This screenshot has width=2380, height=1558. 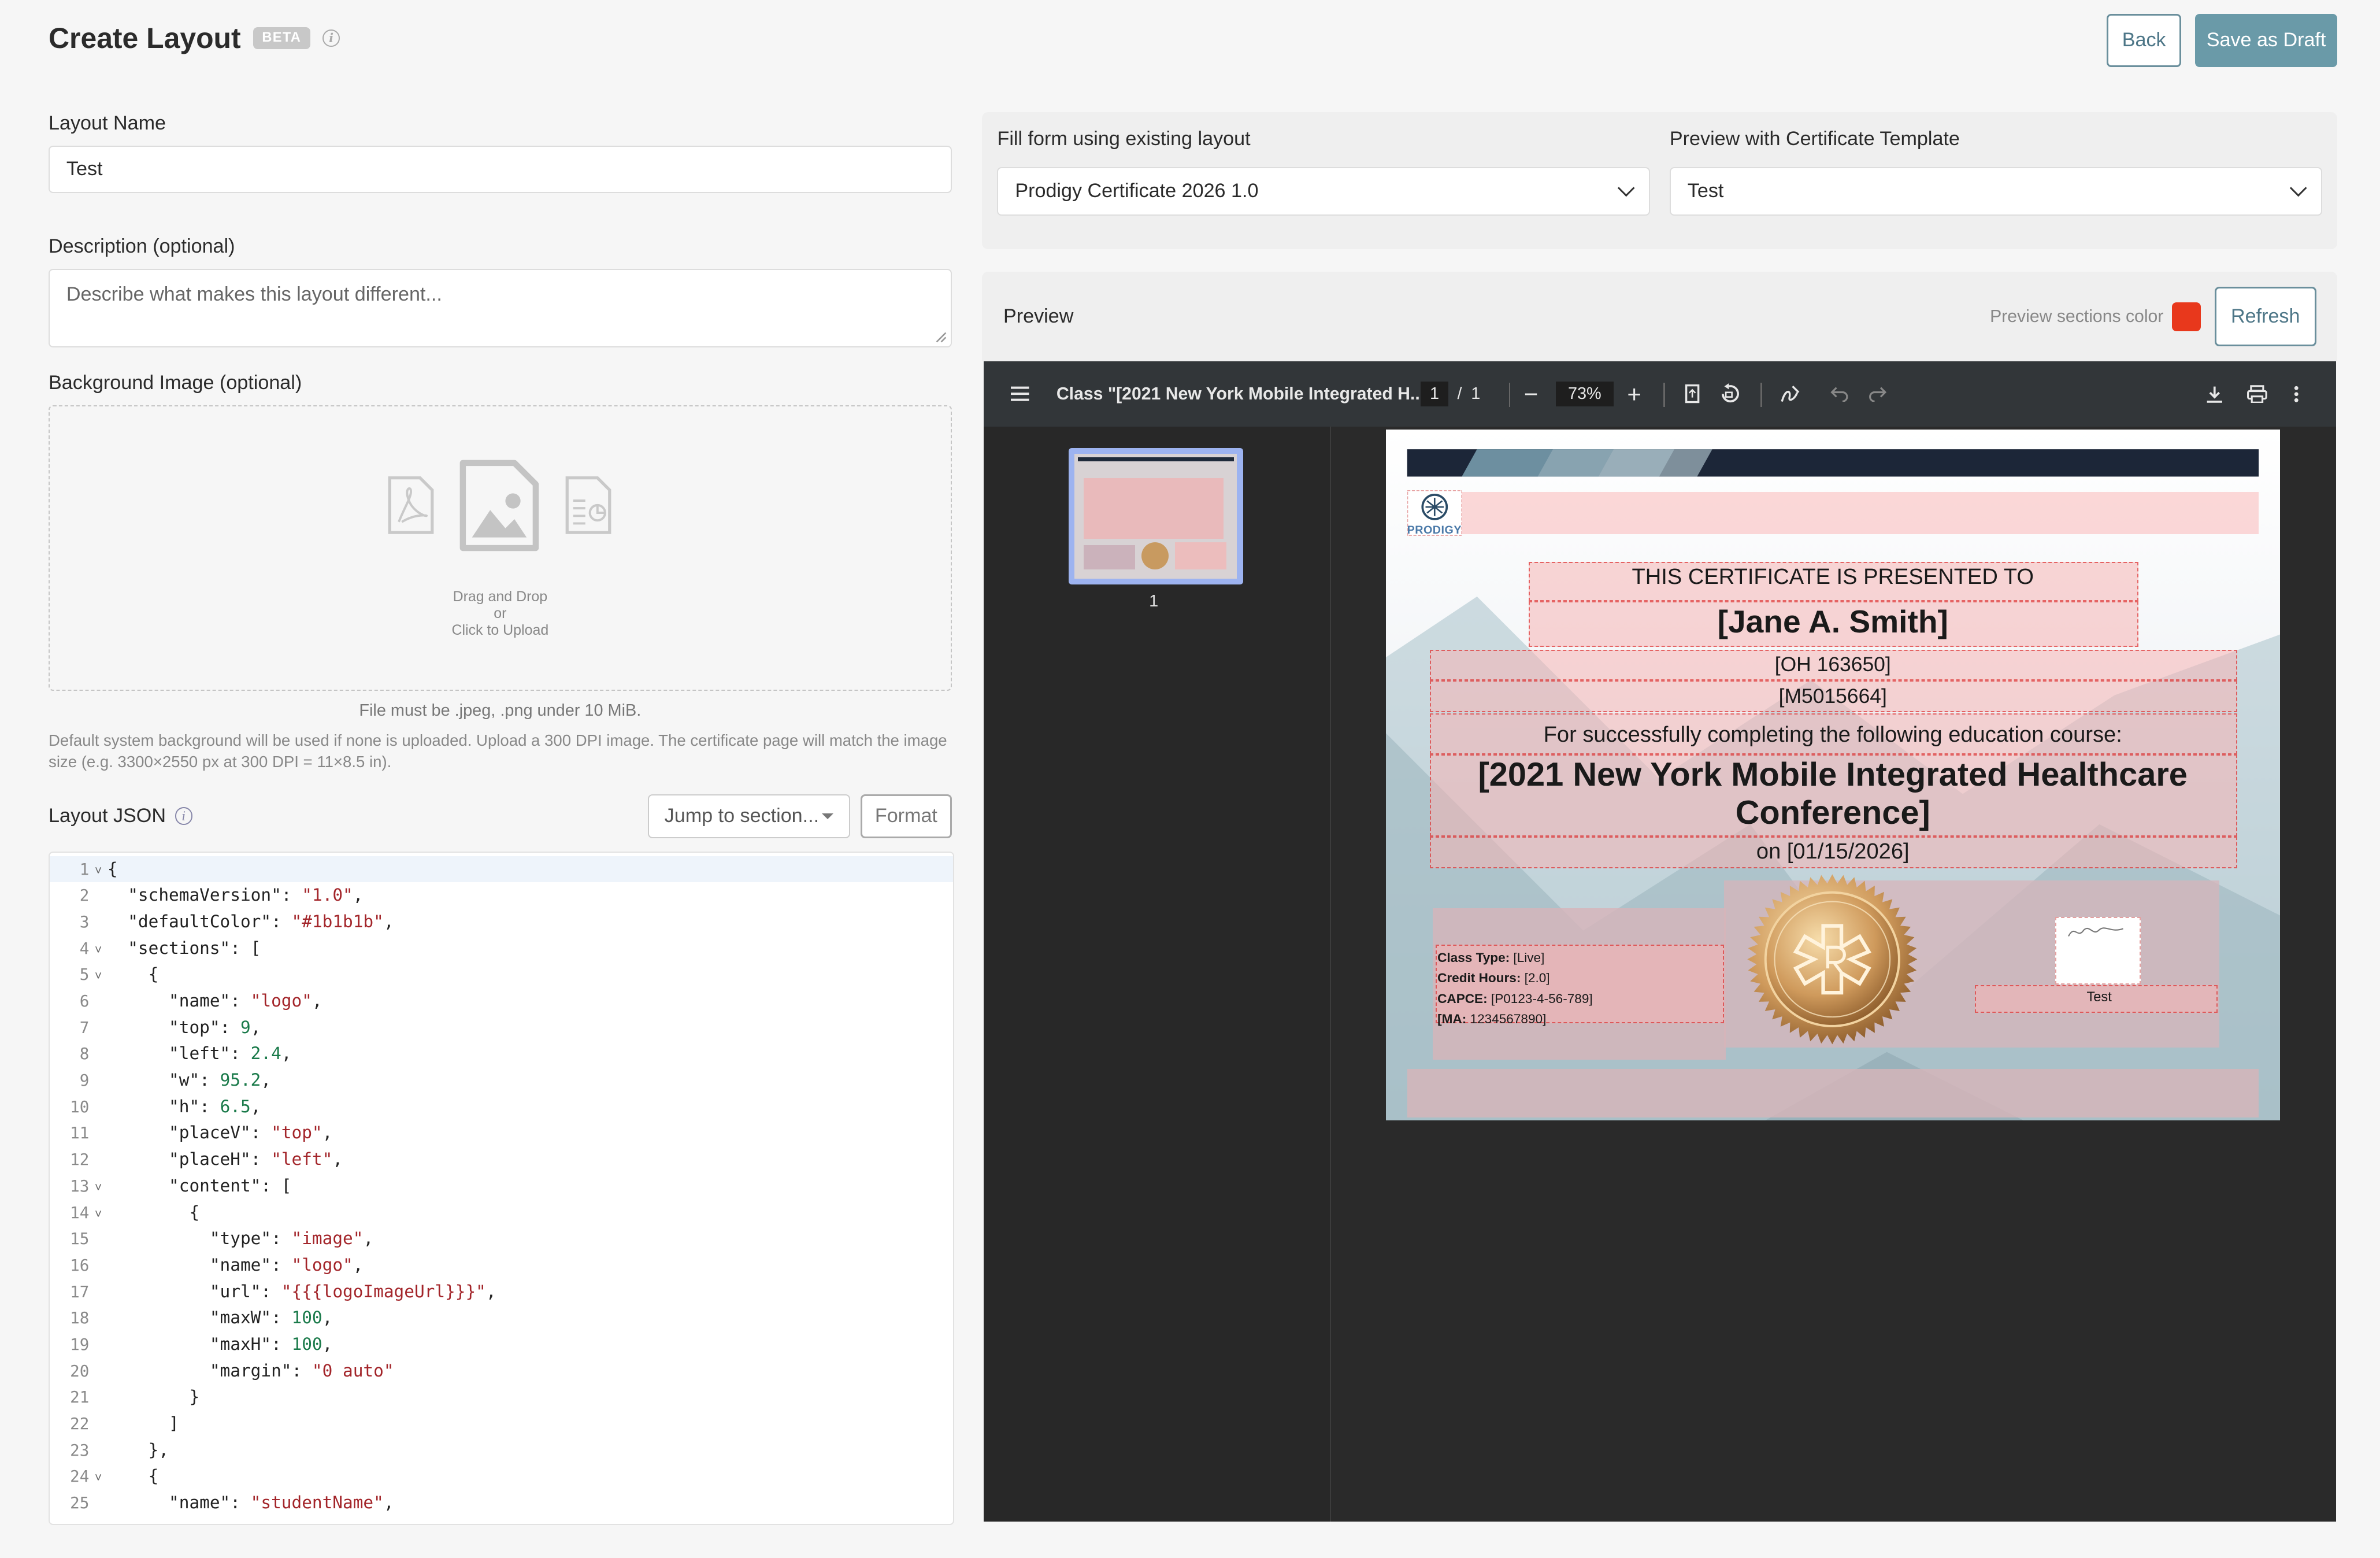 I want to click on line-number: 19, so click(x=80, y=1344).